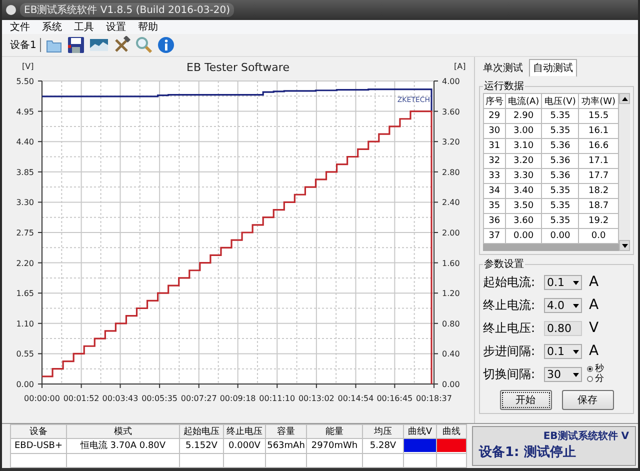 Image resolution: width=640 pixels, height=471 pixels. Describe the element at coordinates (495, 101) in the screenshot. I see `column-header: 序号` at that location.